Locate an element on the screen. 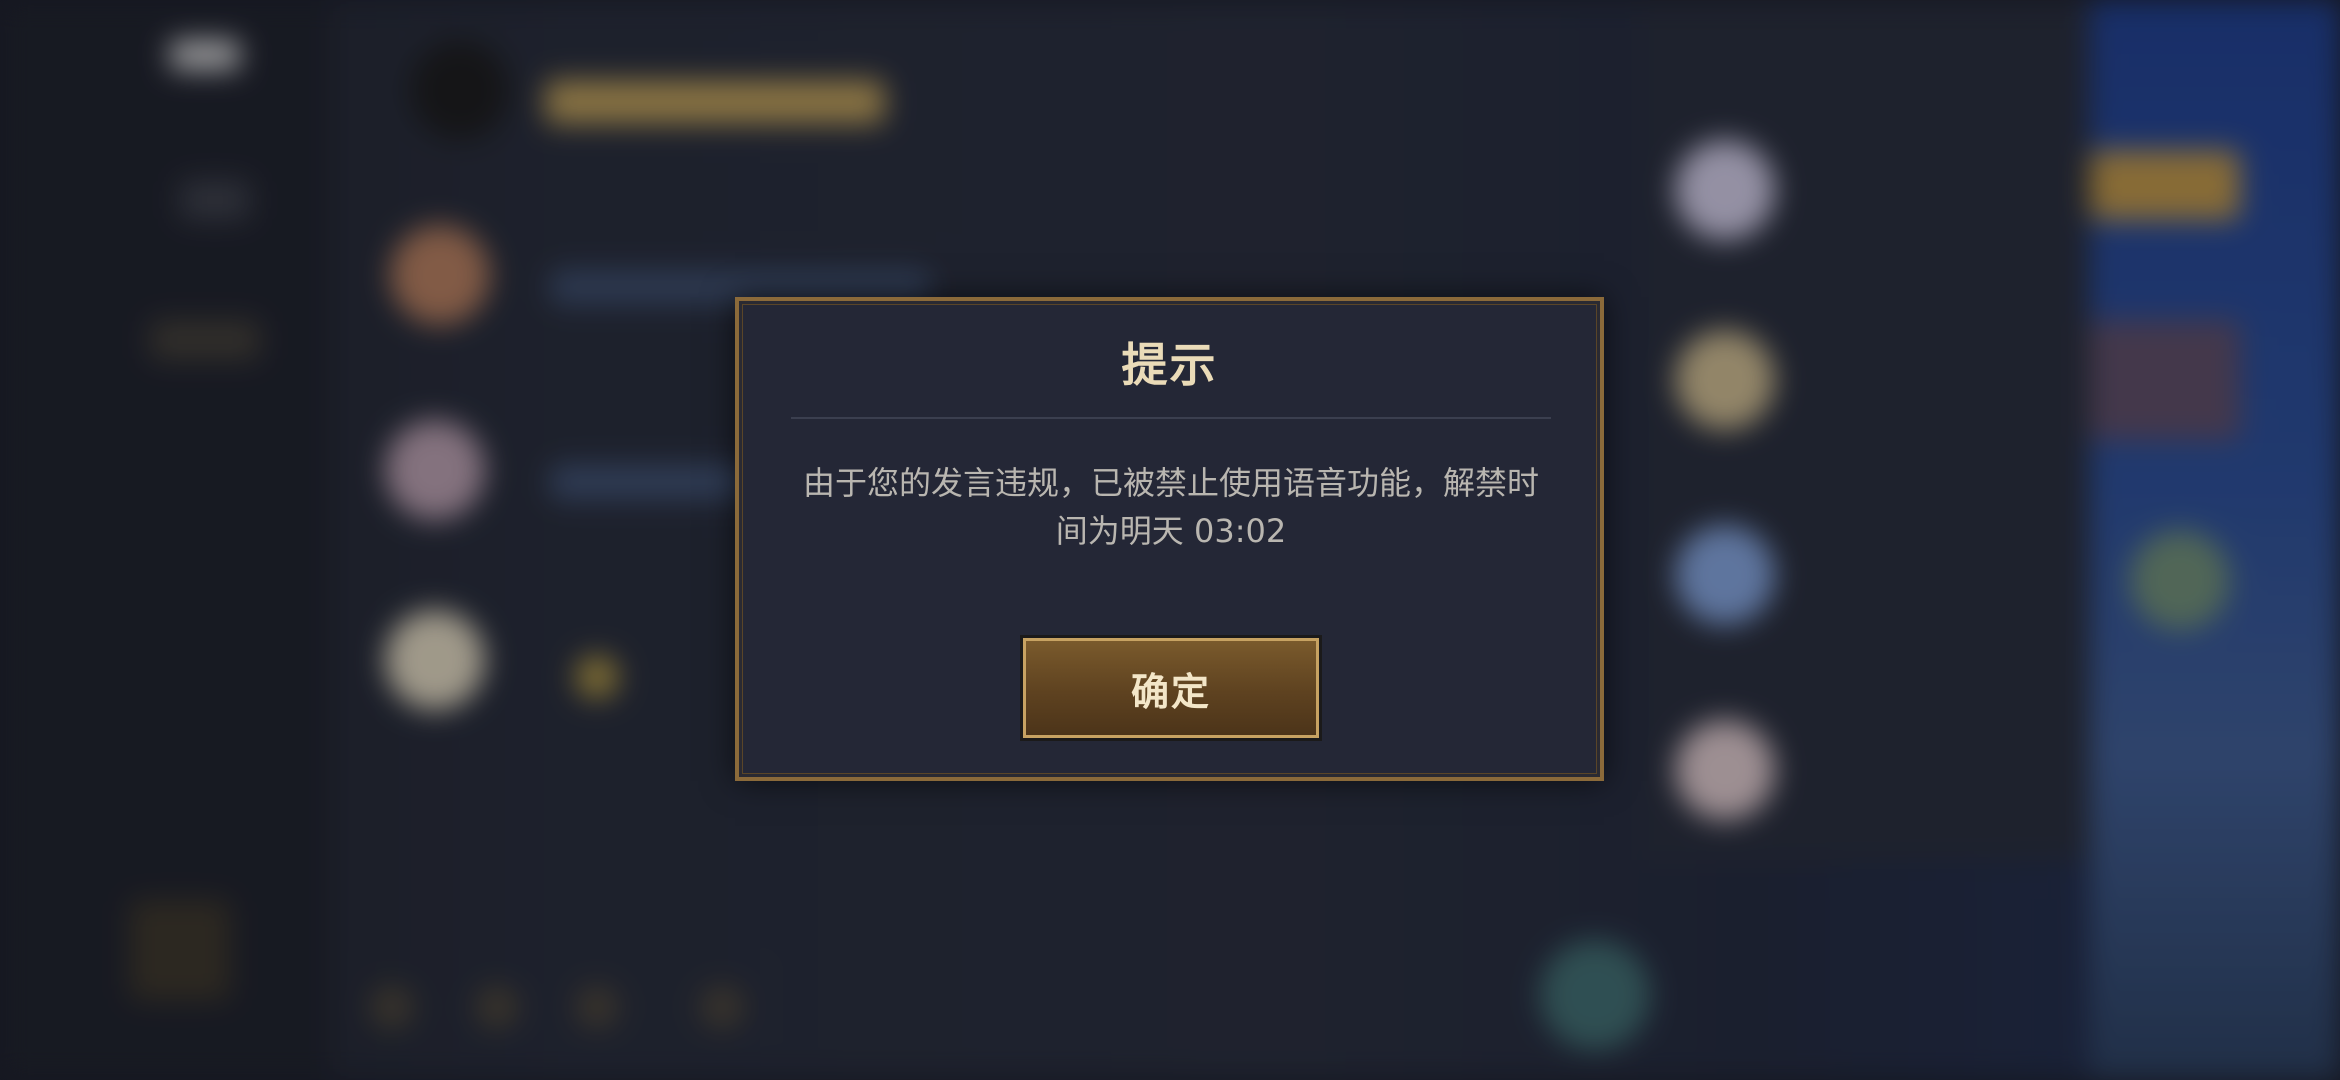 This screenshot has width=2340, height=1080. dialog-message: 由于您的发言违规，已被禁止使用语音功能，解禁时间为明天 03:02 is located at coordinates (1170, 507).